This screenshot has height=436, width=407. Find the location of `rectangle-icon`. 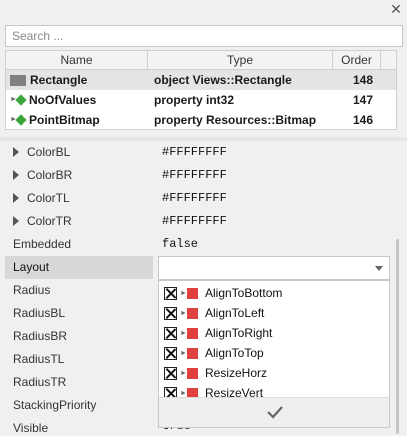

rectangle-icon is located at coordinates (18, 80).